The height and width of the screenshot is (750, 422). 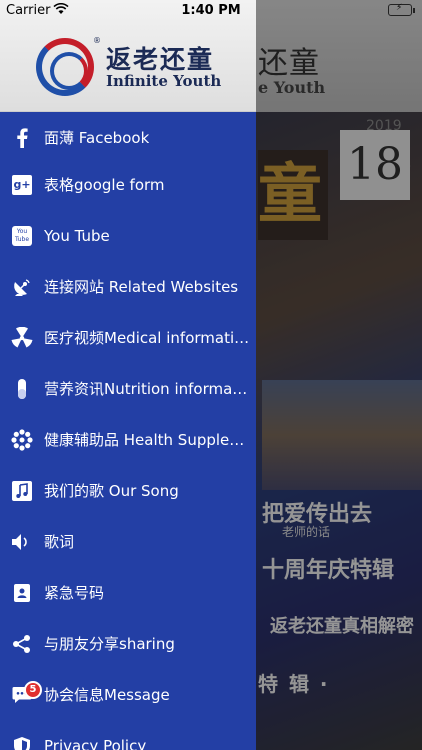 What do you see at coordinates (22, 541) in the screenshot?
I see `speaker-icon` at bounding box center [22, 541].